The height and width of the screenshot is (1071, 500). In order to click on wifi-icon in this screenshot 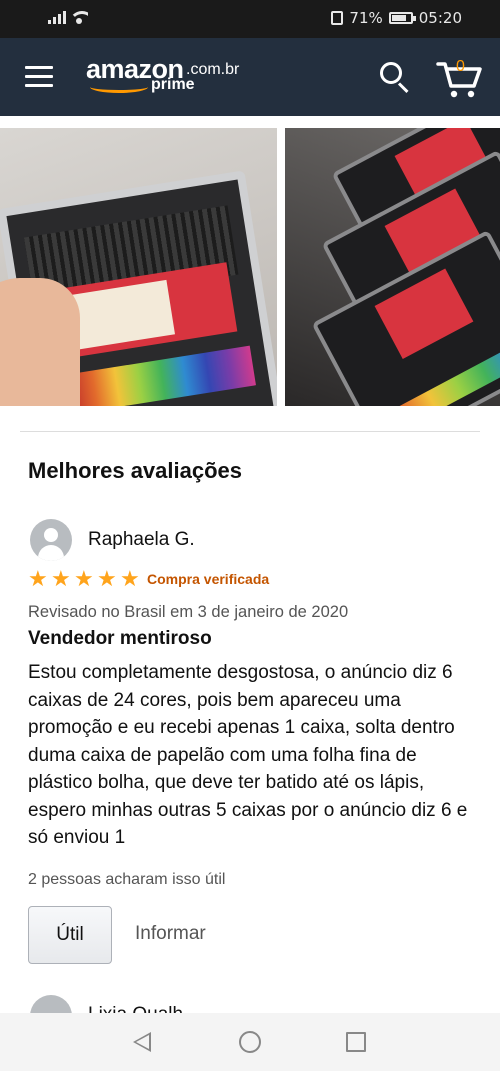, I will do `click(79, 17)`.